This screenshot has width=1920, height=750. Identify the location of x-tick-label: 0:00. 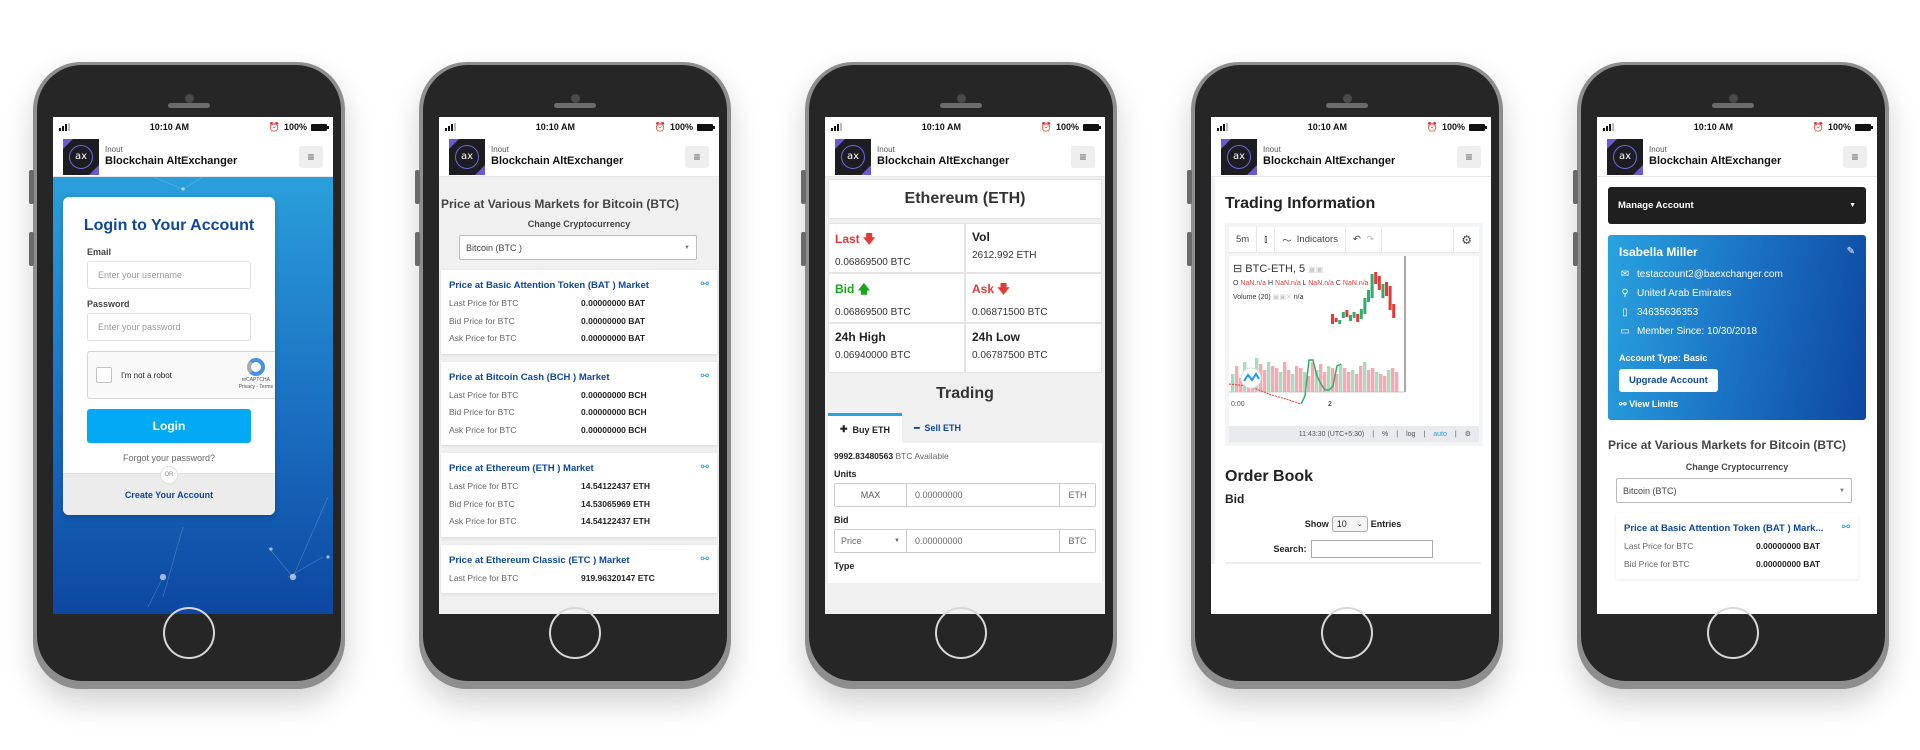
(1238, 404).